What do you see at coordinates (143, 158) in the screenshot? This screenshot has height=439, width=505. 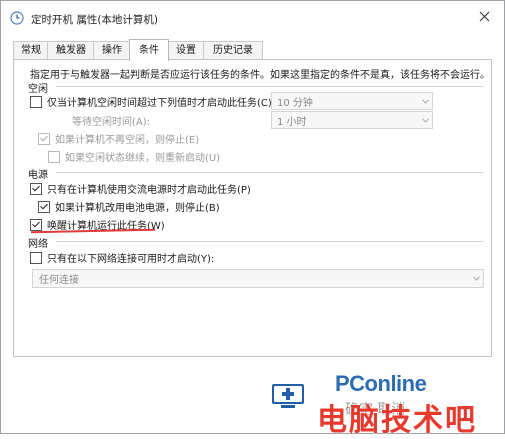 I see `restart-if-idle-label: 如果空闲状态继续，则重新启动(U)` at bounding box center [143, 158].